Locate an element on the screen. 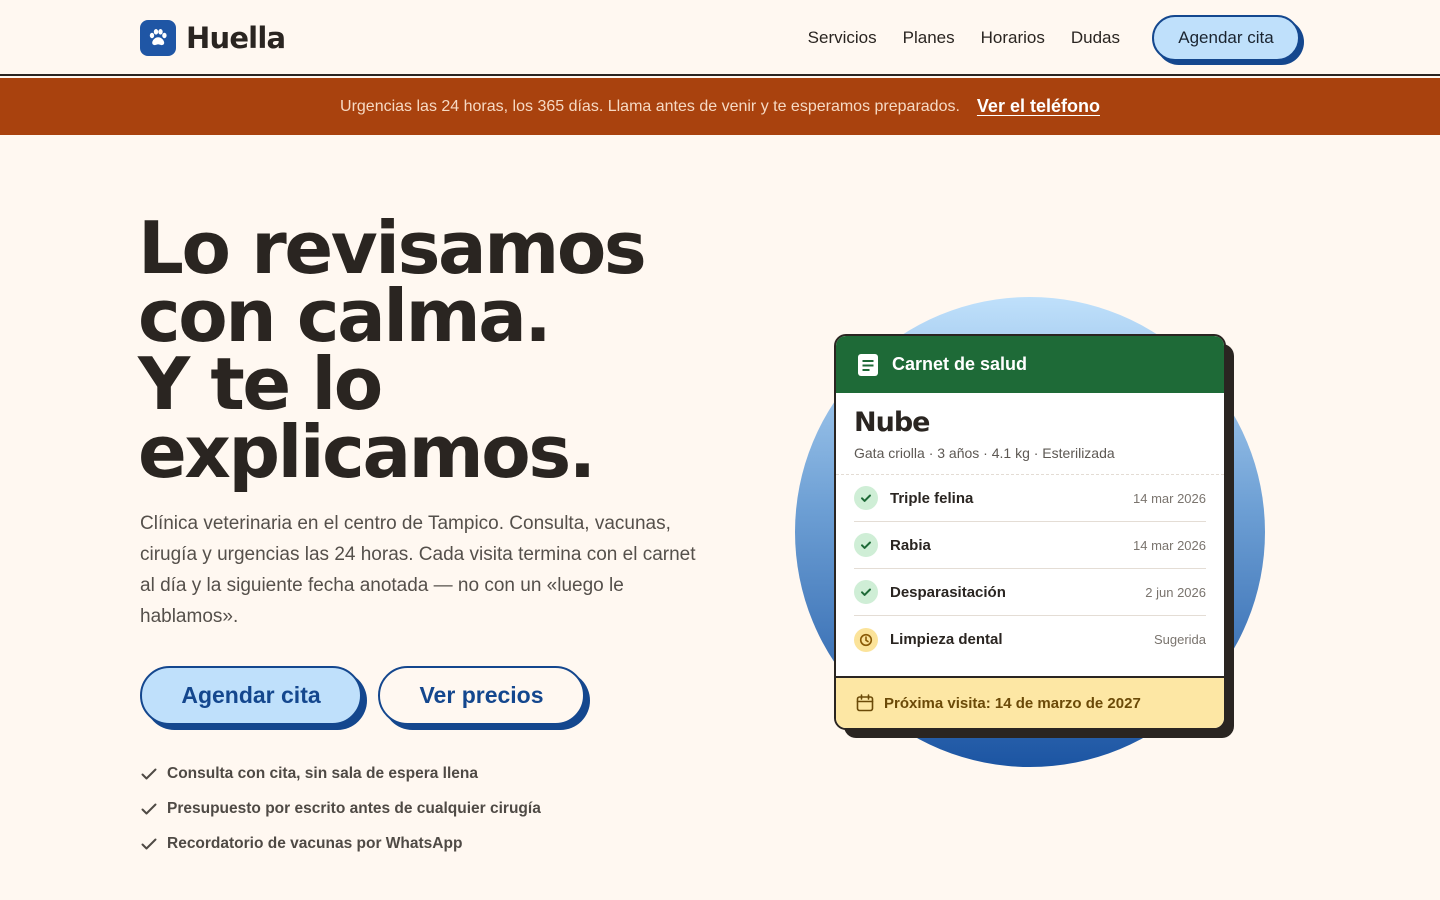 Image resolution: width=1440 pixels, height=900 pixels. schedule-appointment-button: Agendar cita is located at coordinates (251, 695).